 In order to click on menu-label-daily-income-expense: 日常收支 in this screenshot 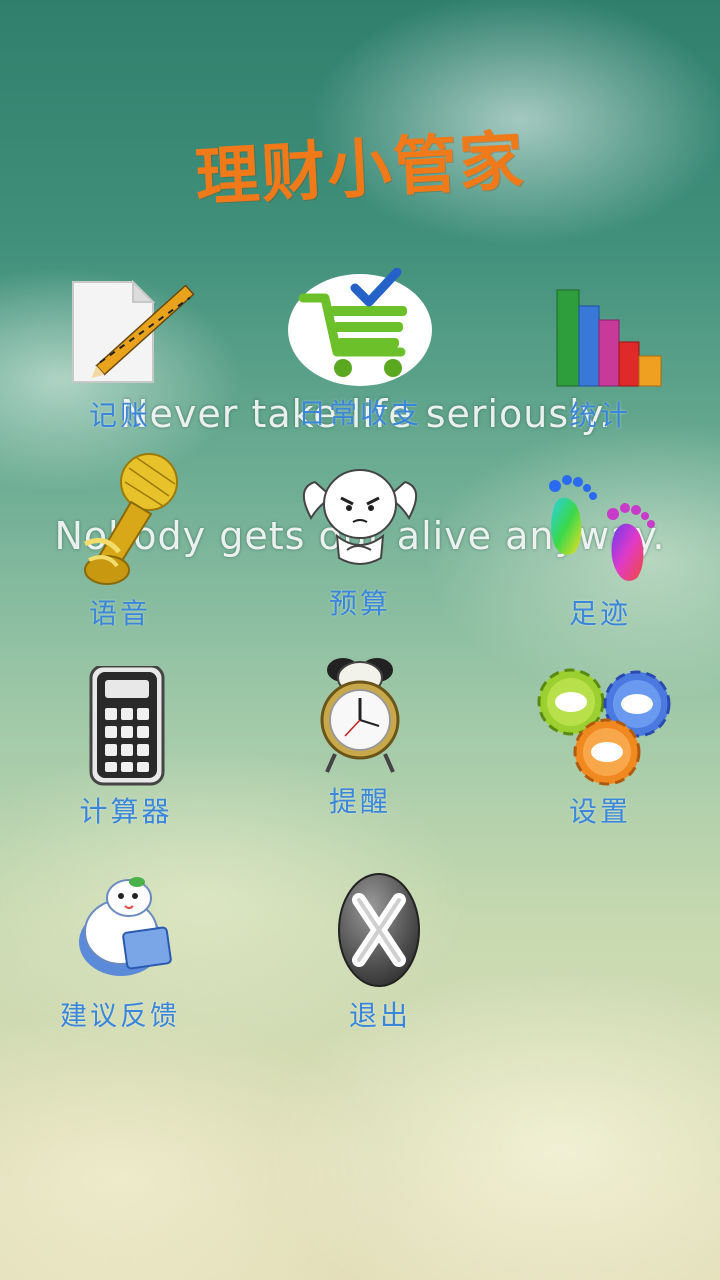, I will do `click(359, 413)`.